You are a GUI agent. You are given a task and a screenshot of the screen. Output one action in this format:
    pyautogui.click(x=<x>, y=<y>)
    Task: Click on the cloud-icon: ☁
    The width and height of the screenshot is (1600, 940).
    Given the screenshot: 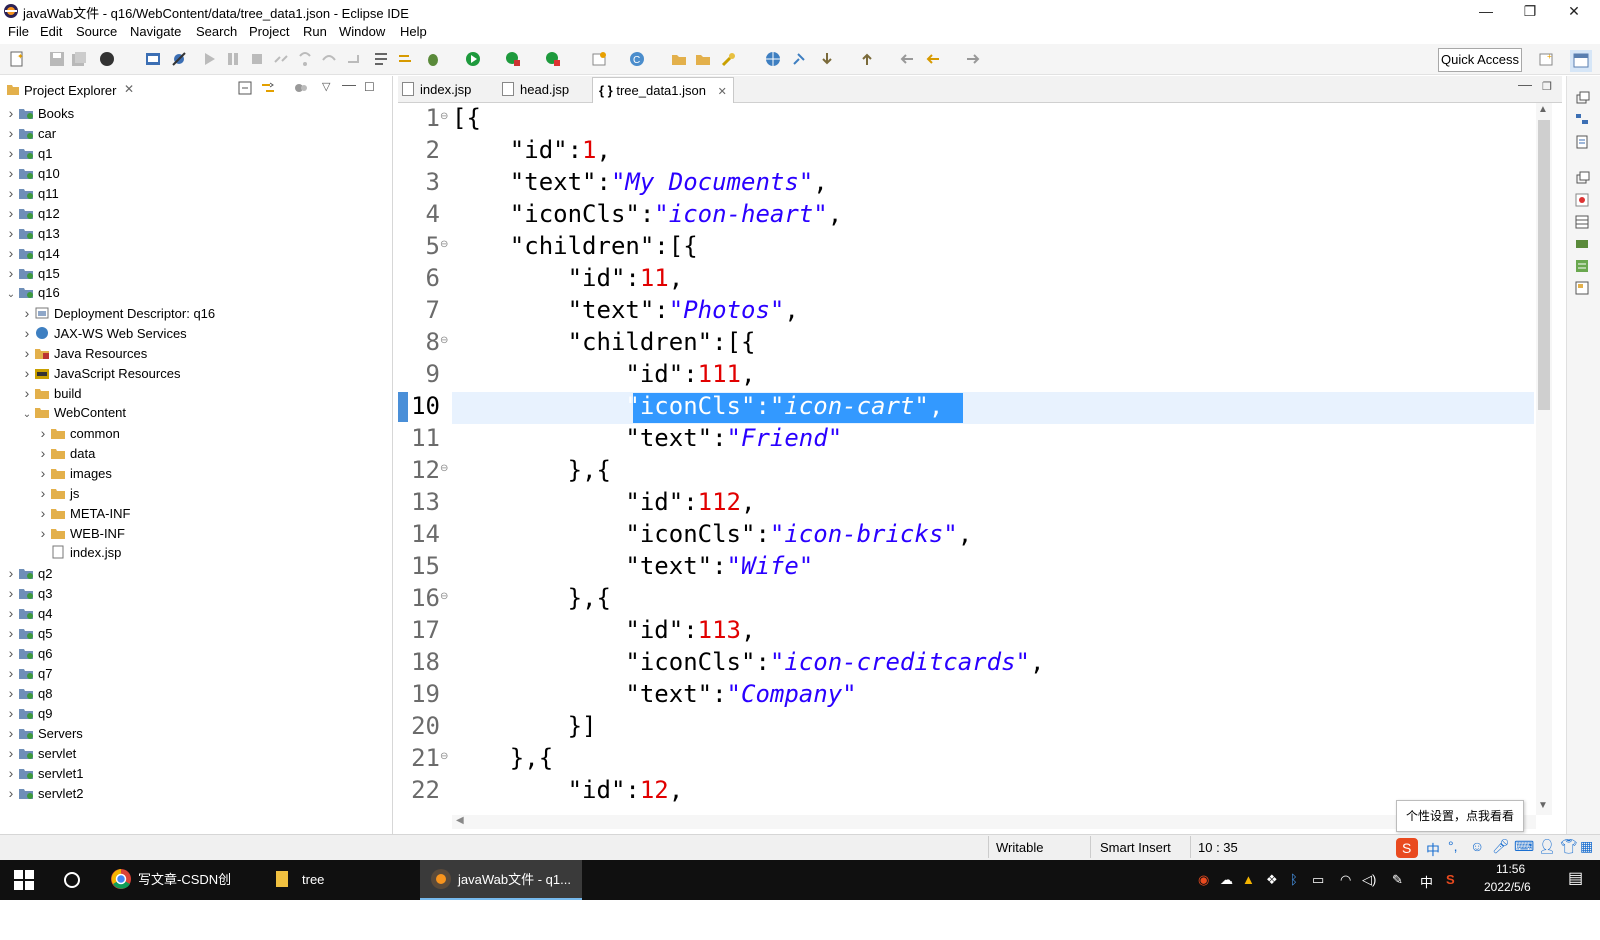 What is the action you would take?
    pyautogui.click(x=1226, y=880)
    